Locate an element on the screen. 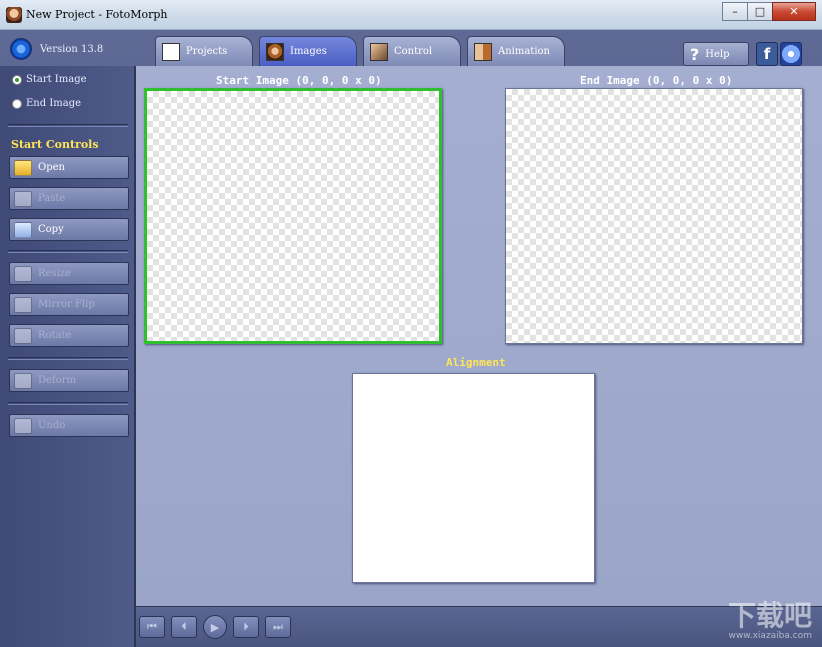 The height and width of the screenshot is (647, 822). start-image-label: Start Image (0, 0, 0 x 0) is located at coordinates (299, 80).